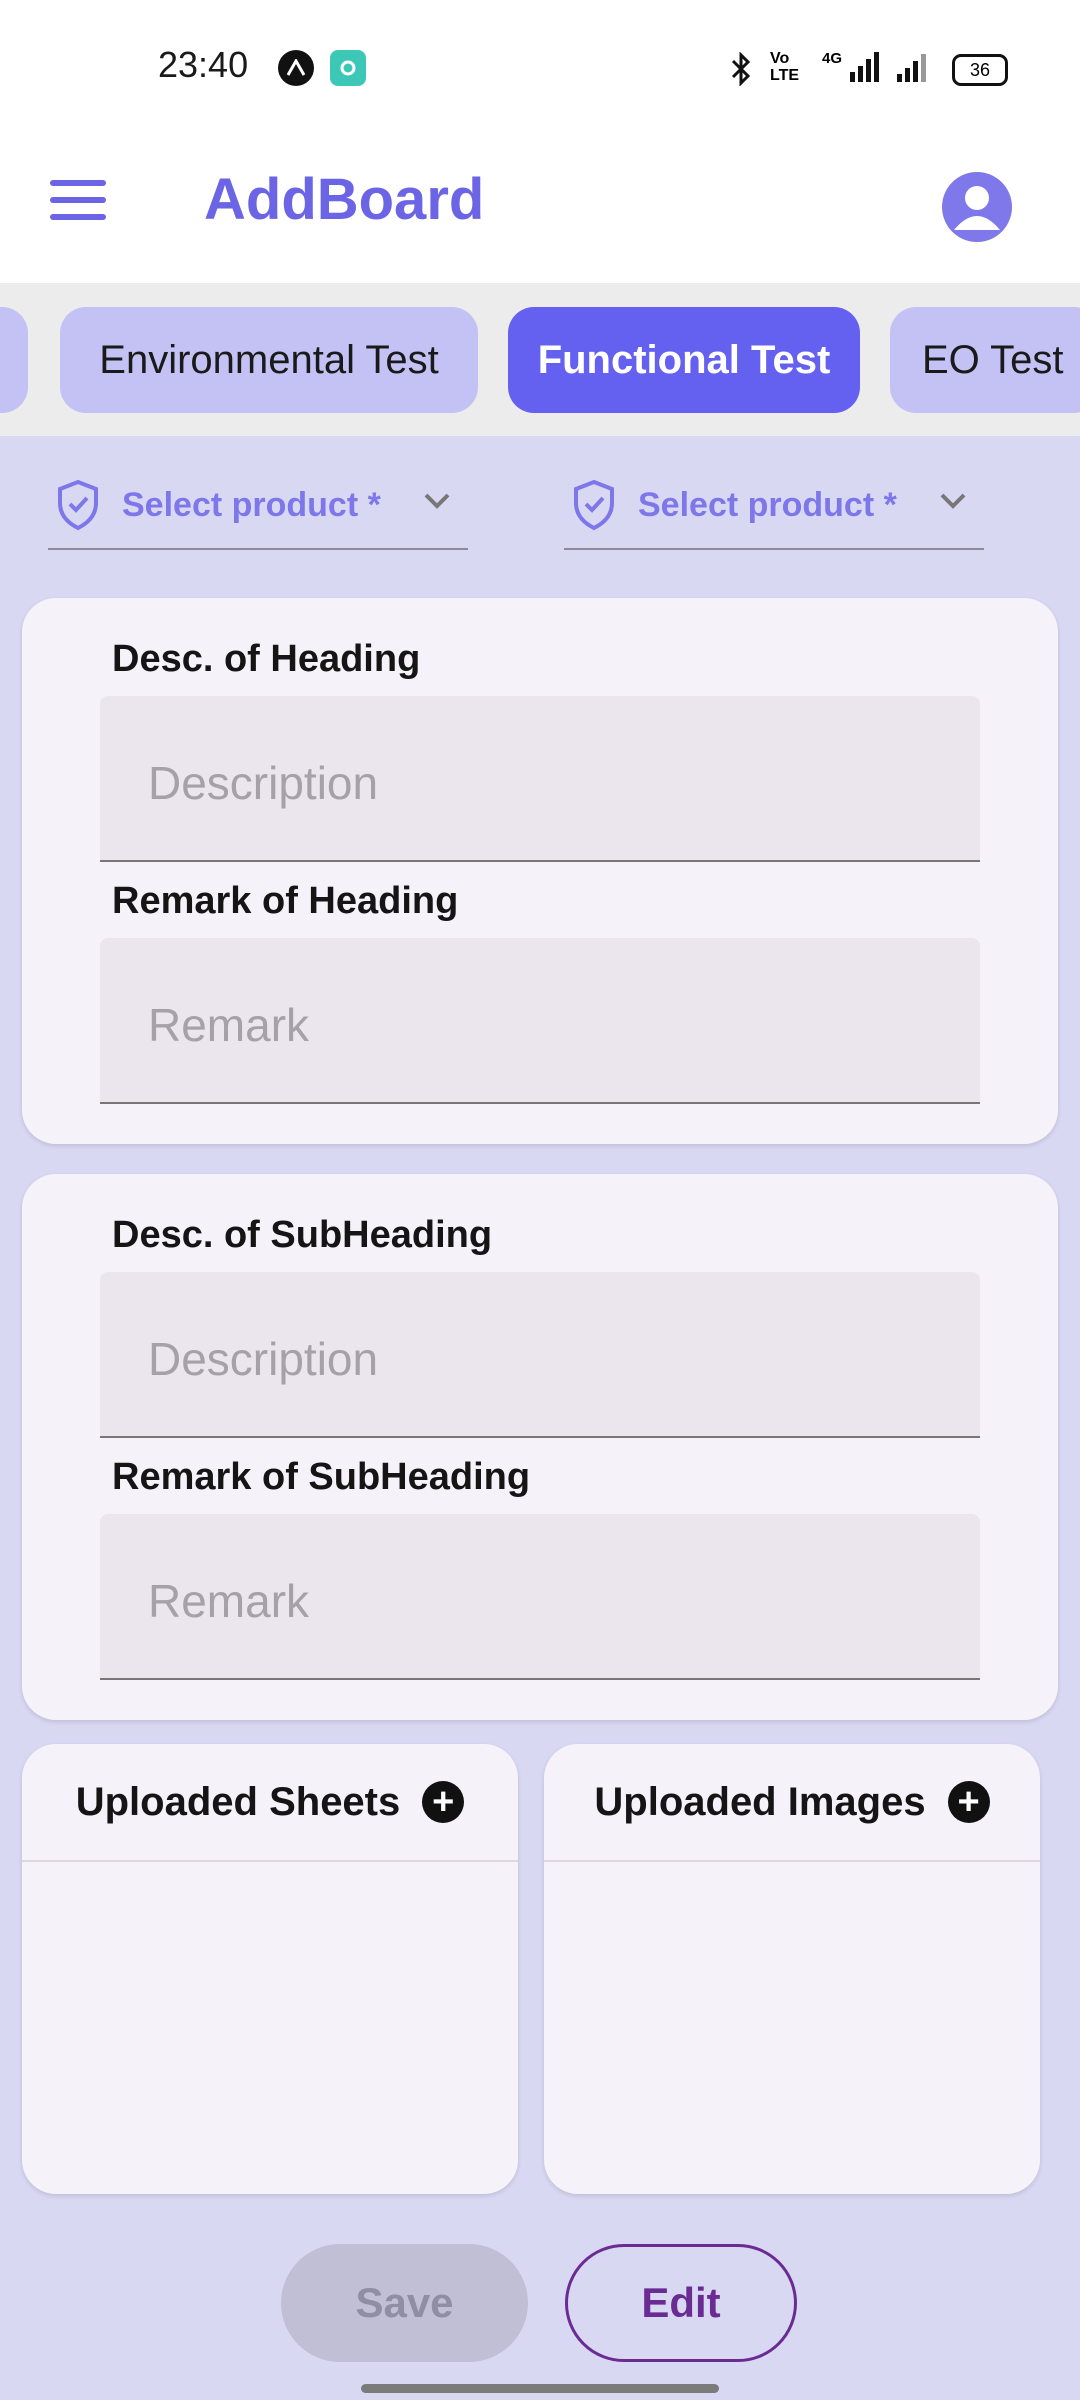  I want to click on chat-notification-icon, so click(348, 68).